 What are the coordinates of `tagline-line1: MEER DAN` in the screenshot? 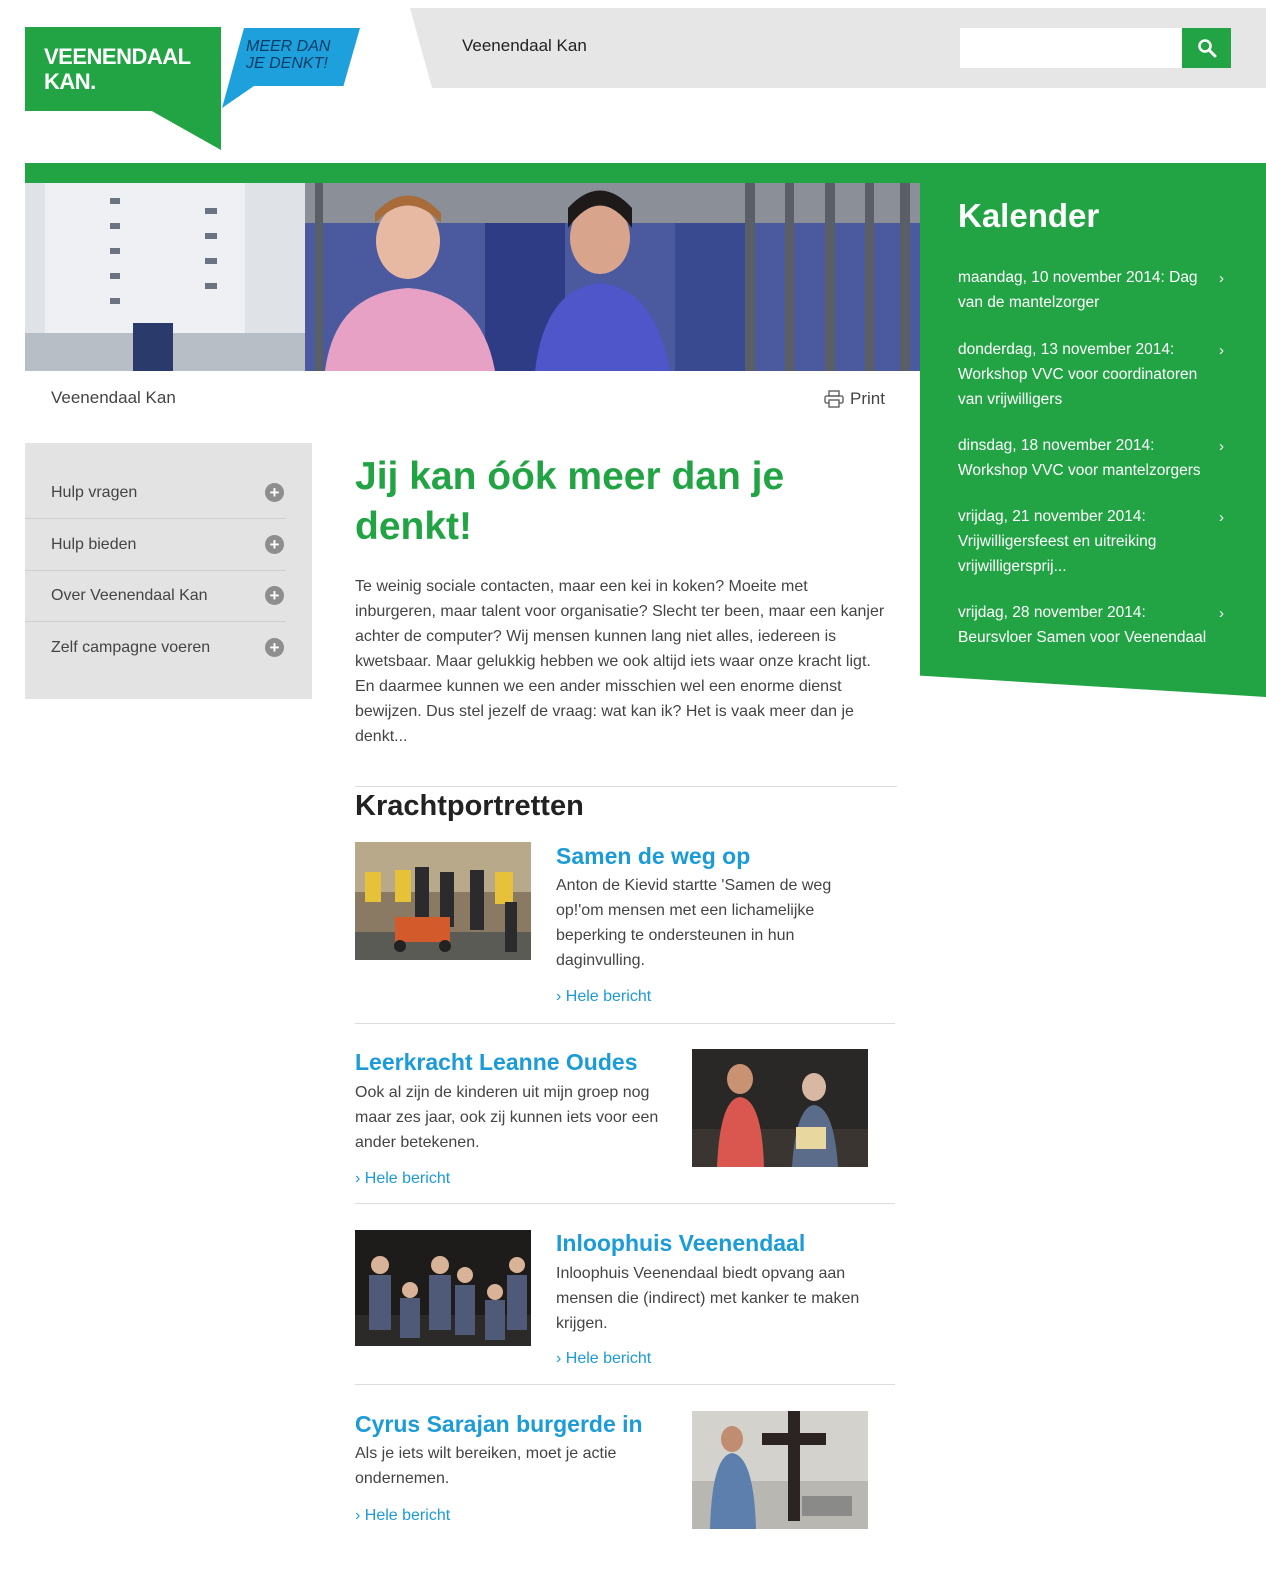 It's located at (288, 46).